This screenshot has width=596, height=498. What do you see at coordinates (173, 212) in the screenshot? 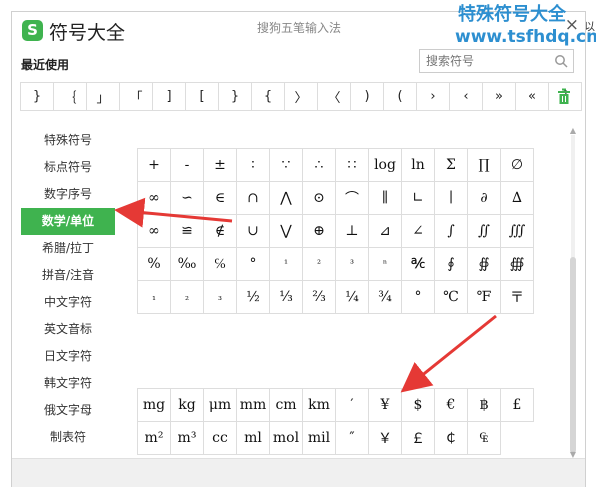
I see `arrow-to-category` at bounding box center [173, 212].